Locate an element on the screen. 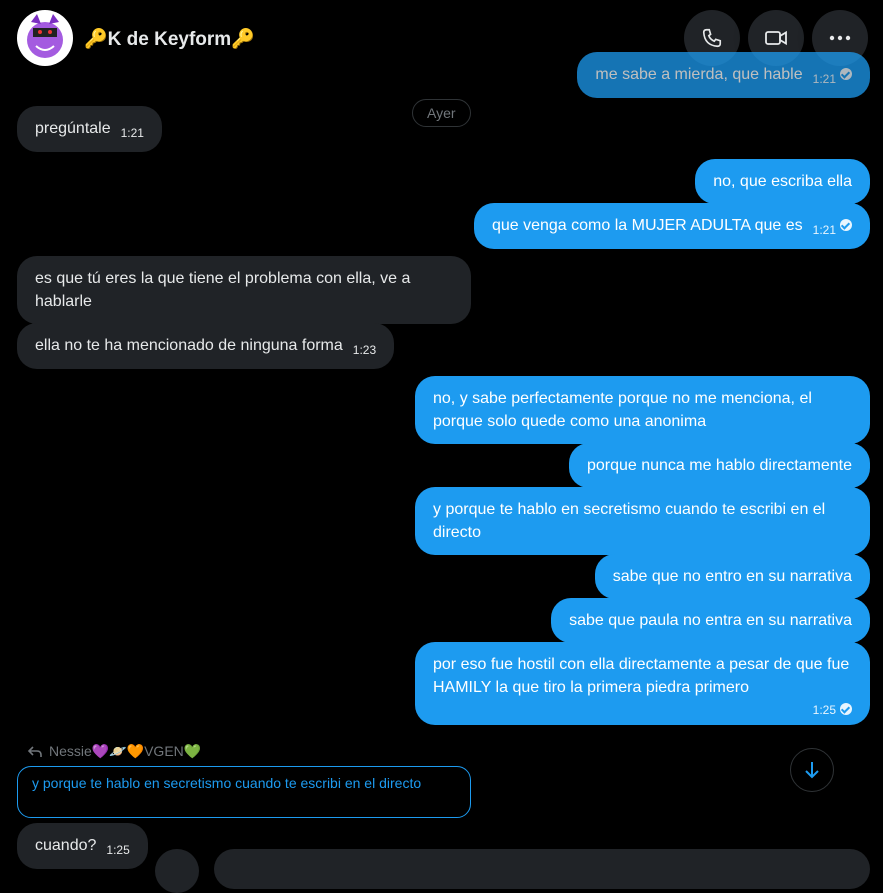  message-text: sabe que no entro en su narrativa is located at coordinates (732, 576).